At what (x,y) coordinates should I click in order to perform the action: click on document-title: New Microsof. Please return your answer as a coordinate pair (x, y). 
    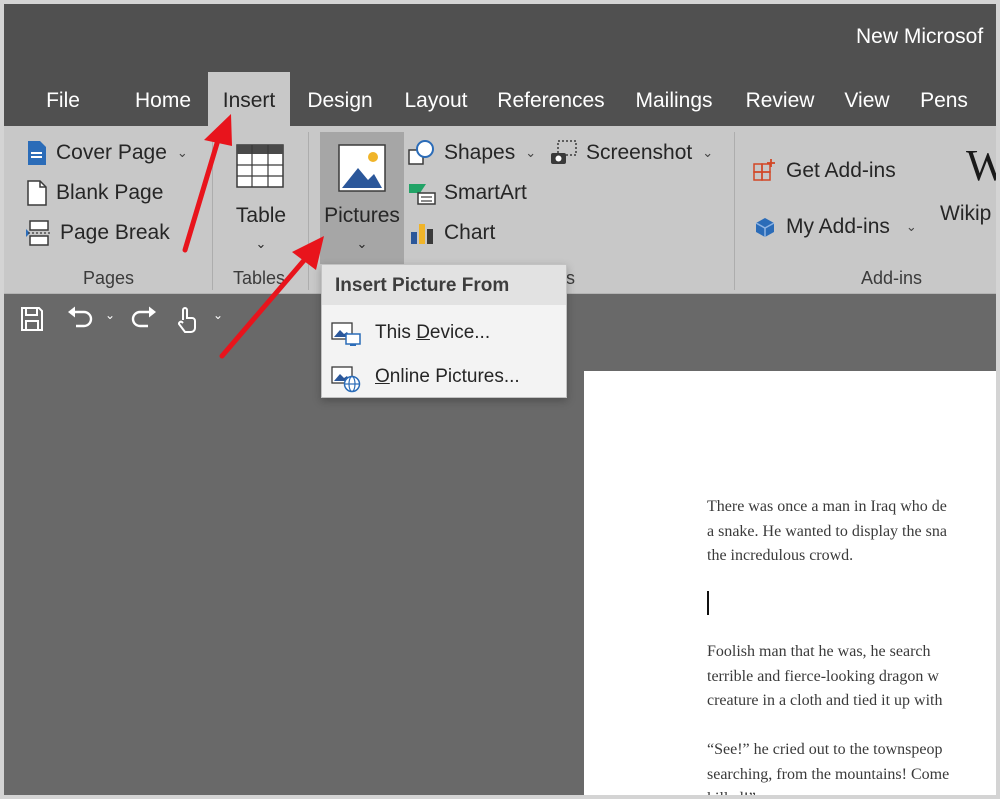
    Looking at the image, I should click on (920, 36).